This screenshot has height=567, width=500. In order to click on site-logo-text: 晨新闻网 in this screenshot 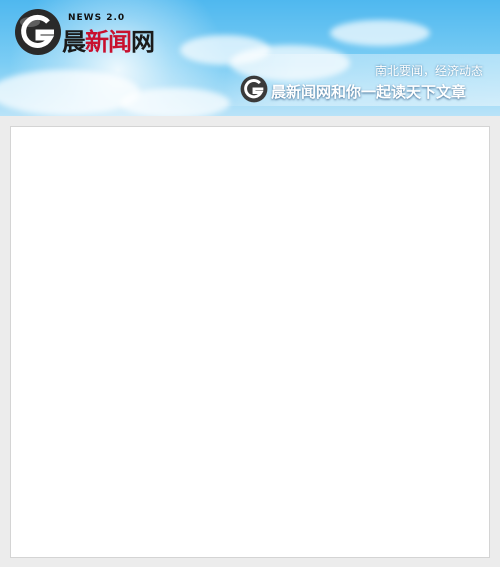, I will do `click(108, 39)`.